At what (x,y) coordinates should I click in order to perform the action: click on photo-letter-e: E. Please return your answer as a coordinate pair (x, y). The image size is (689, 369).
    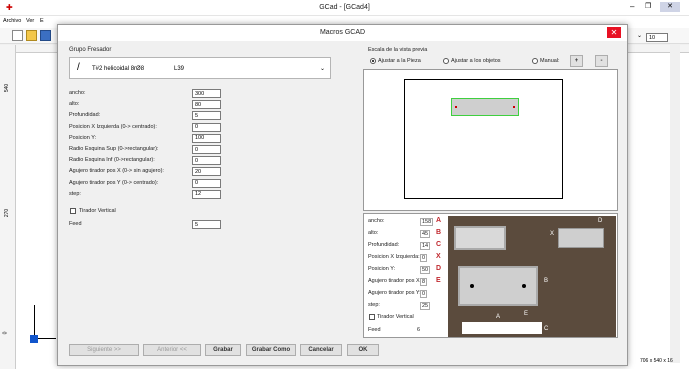
    Looking at the image, I should click on (526, 314).